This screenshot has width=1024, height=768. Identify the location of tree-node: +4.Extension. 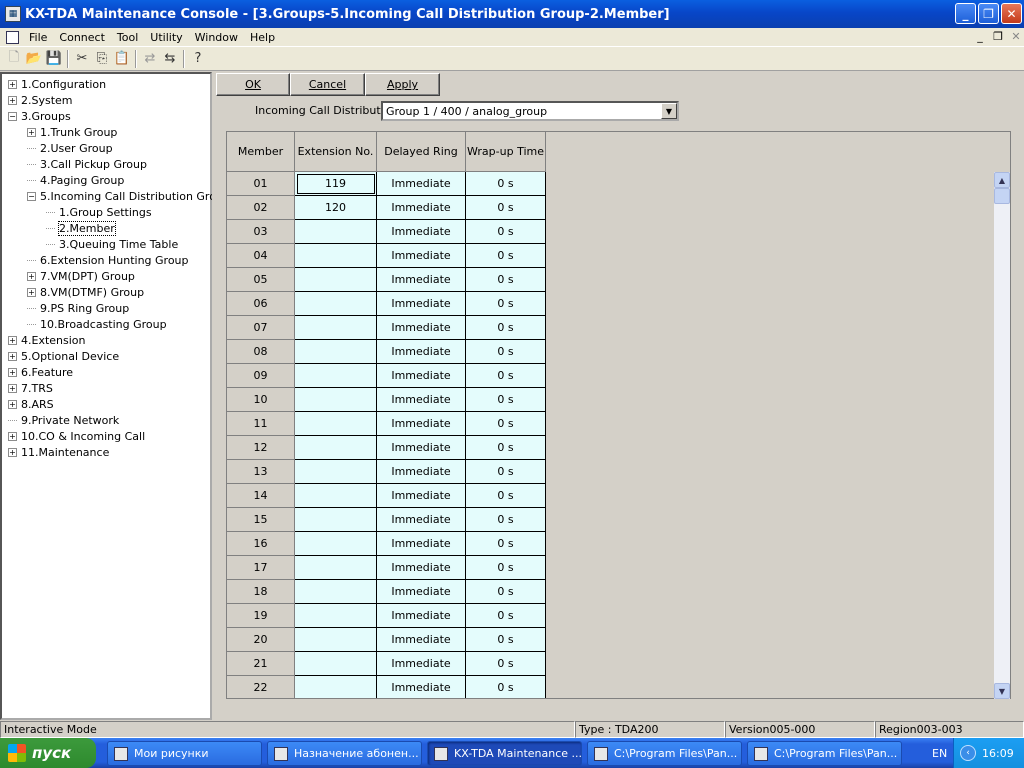
(47, 340).